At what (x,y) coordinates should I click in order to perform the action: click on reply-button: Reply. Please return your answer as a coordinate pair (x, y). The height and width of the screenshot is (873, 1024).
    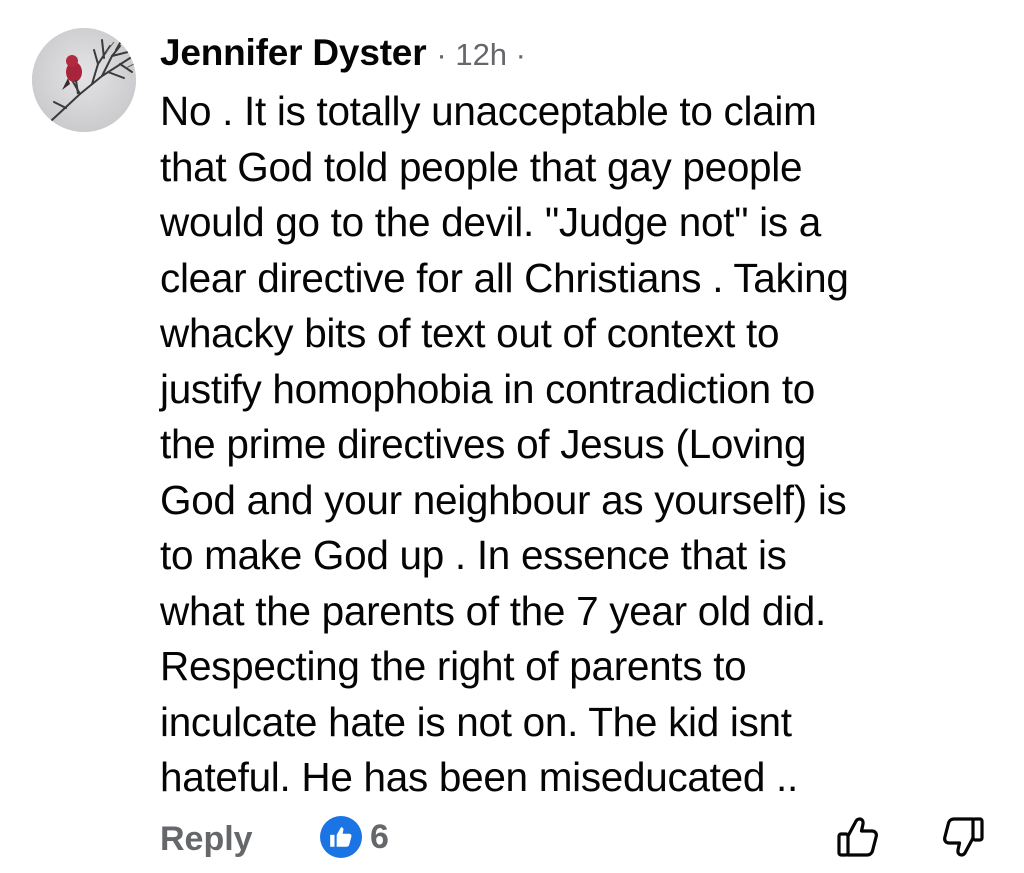
    Looking at the image, I should click on (206, 839).